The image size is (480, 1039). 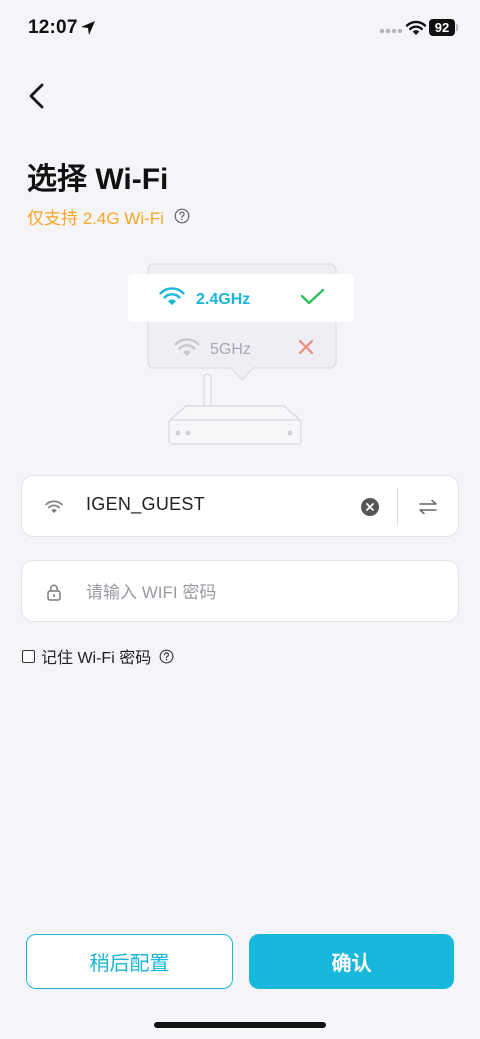 I want to click on router-illustration: 2.4GHz 5GHz, so click(x=240, y=357).